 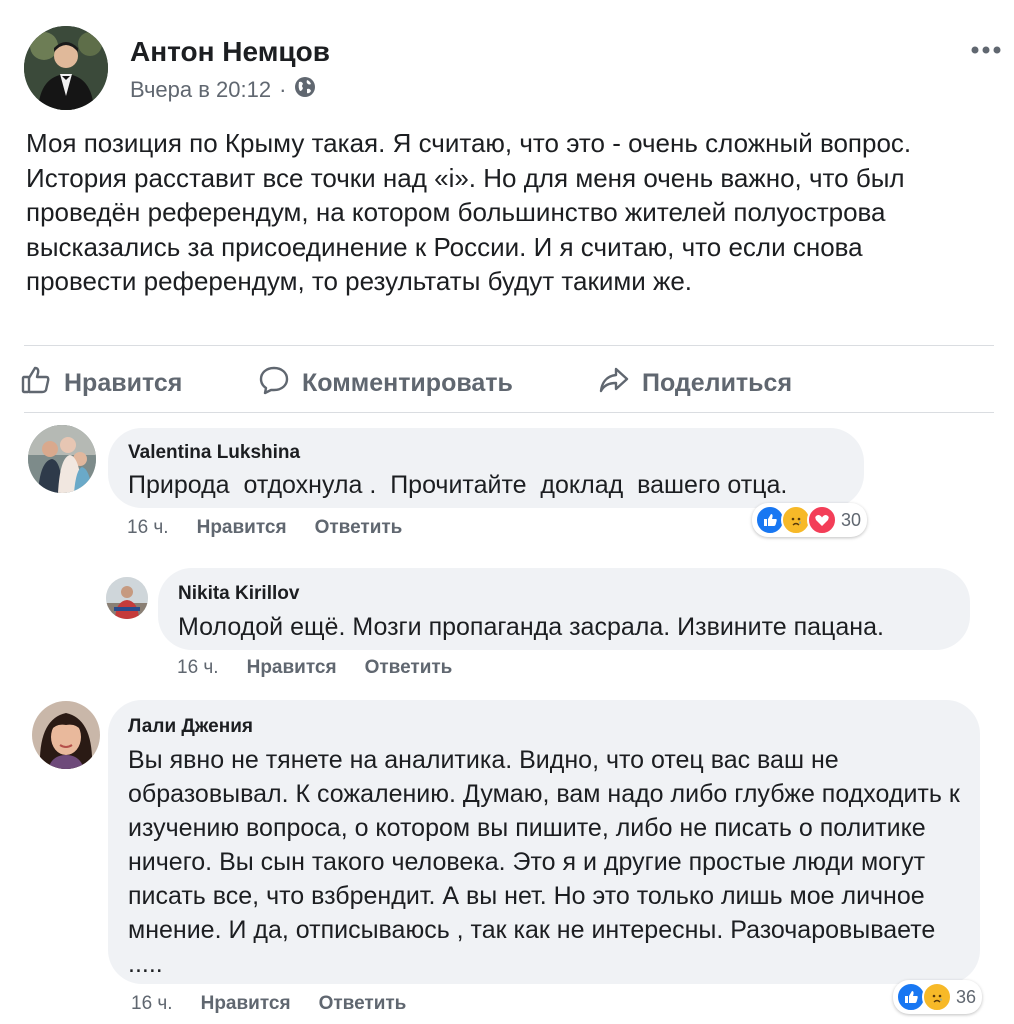 What do you see at coordinates (214, 453) in the screenshot?
I see `commenter-name: Valentina Lukshina` at bounding box center [214, 453].